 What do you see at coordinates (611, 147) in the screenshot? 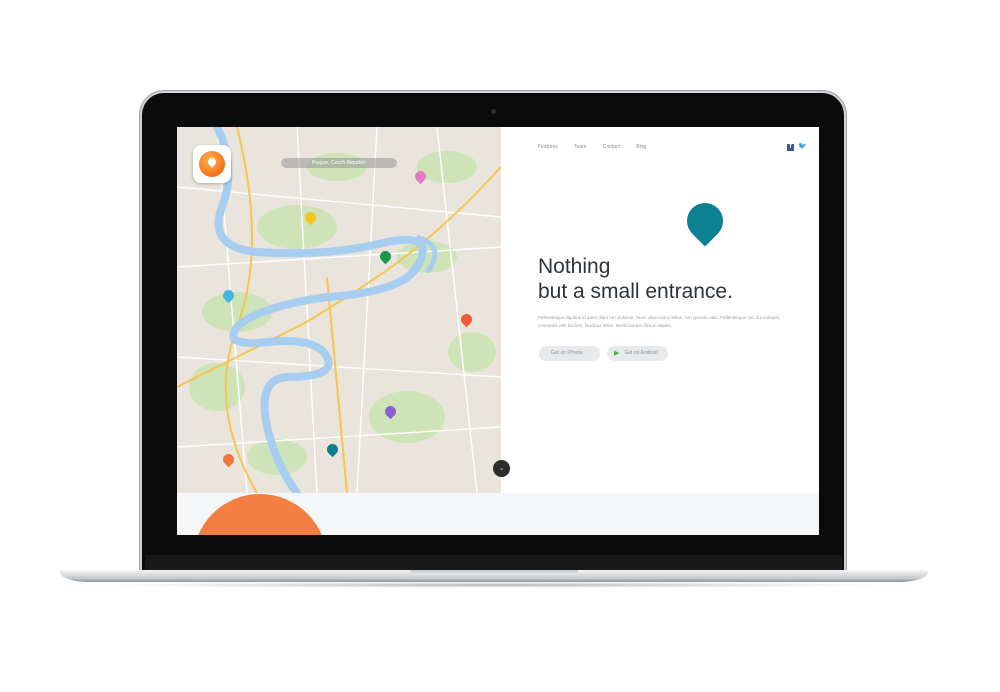
I see `nav-item-contact: Contact` at bounding box center [611, 147].